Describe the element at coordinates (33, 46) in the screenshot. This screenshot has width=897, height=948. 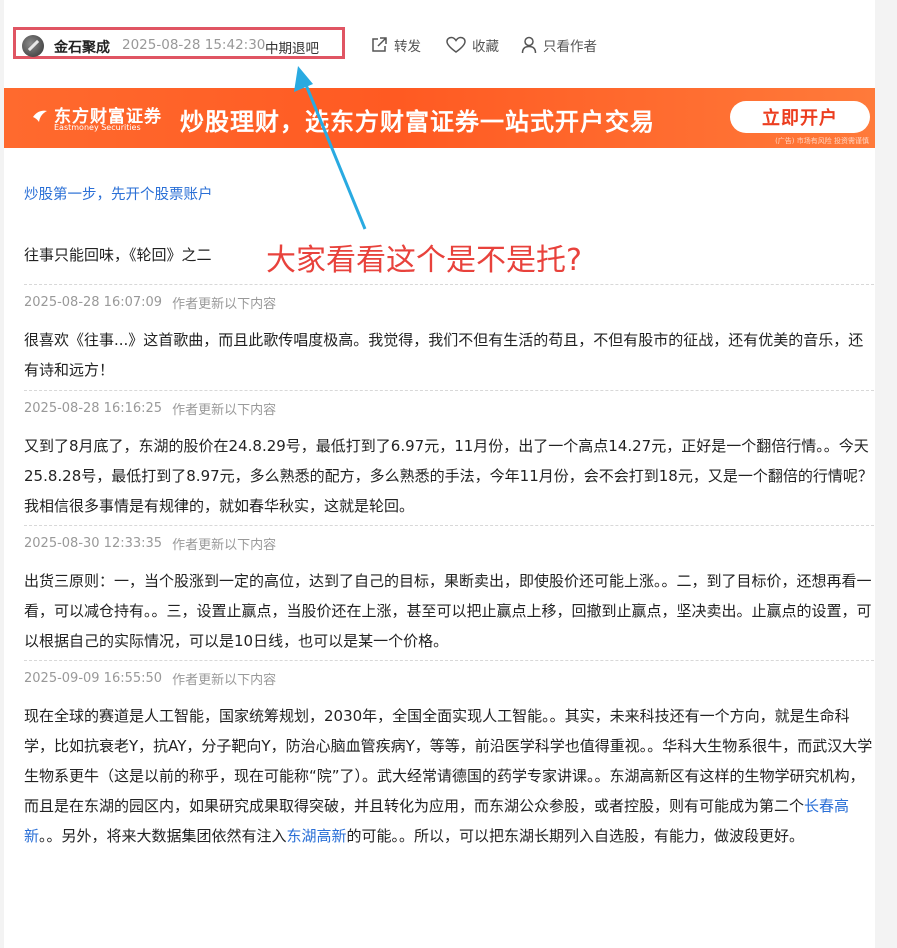
I see `avatar` at that location.